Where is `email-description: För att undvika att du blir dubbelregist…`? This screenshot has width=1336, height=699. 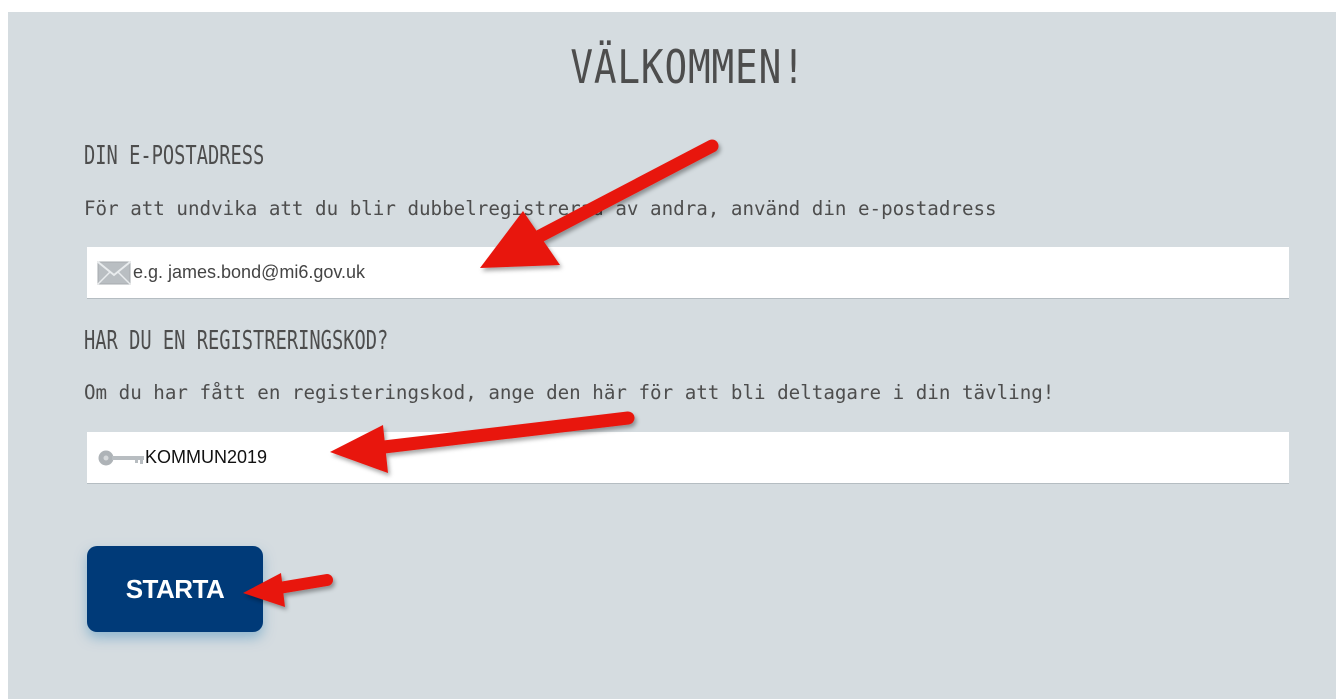 email-description: För att undvika att du blir dubbelregist… is located at coordinates (540, 208).